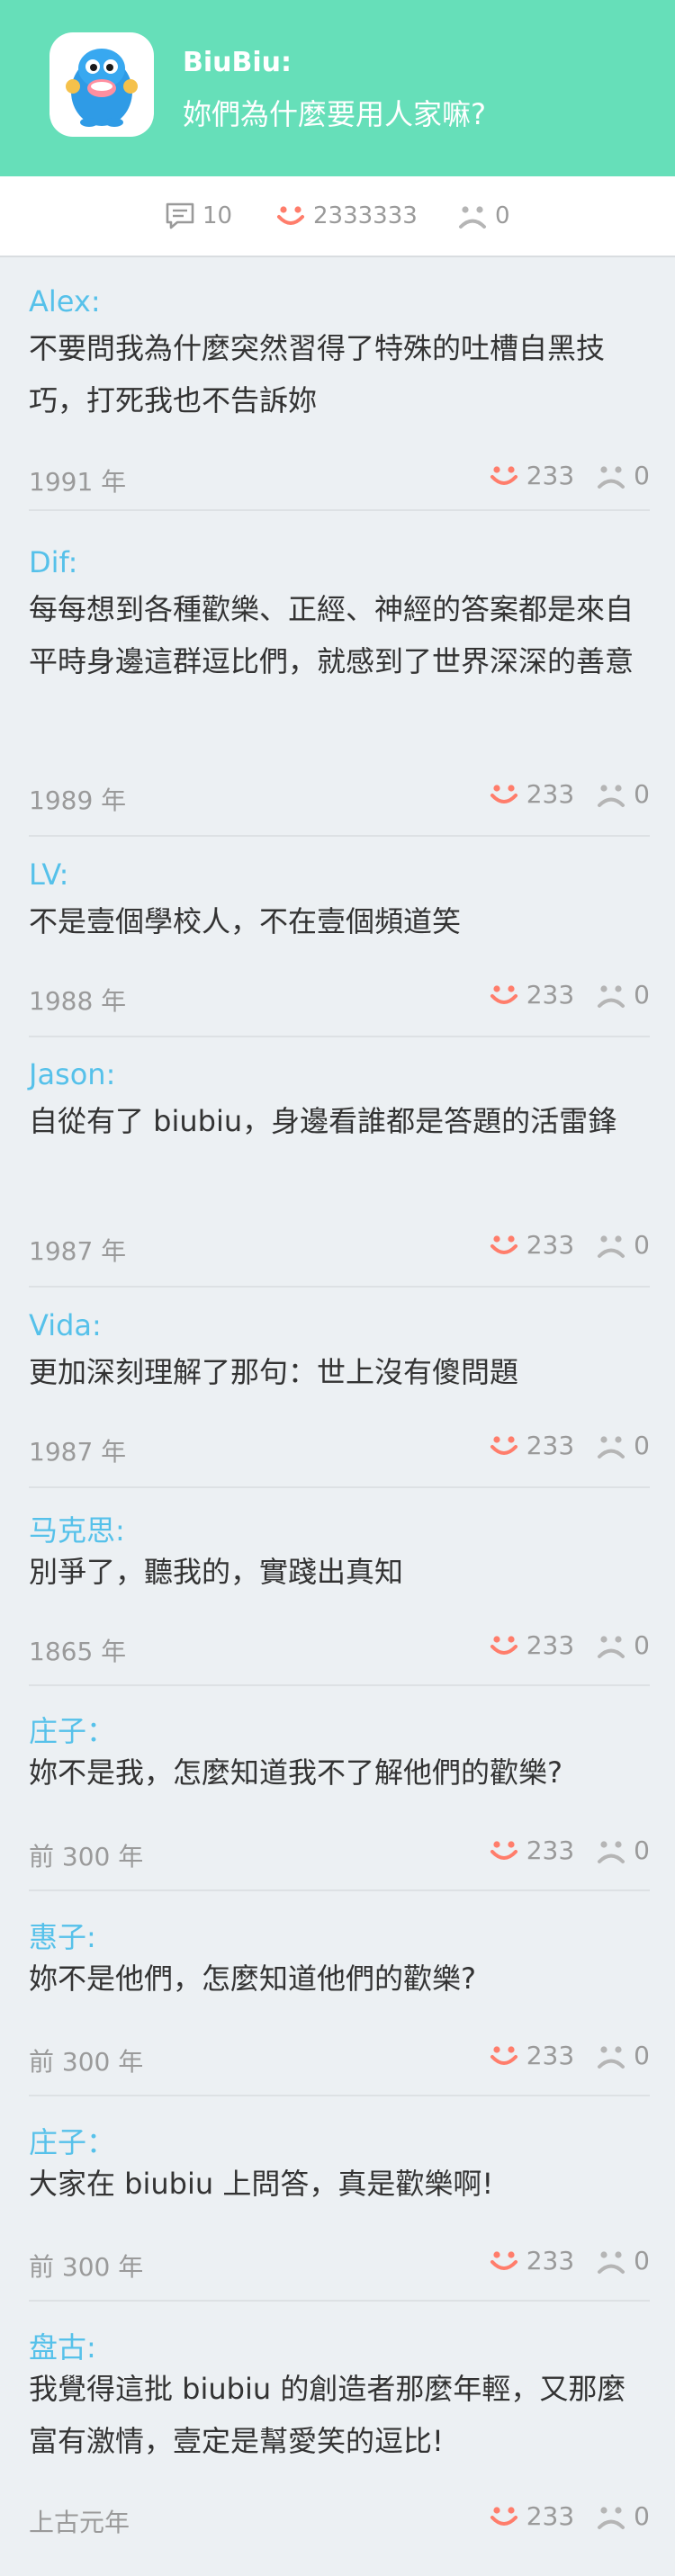 The width and height of the screenshot is (675, 2576). I want to click on comment-author: 盘古:, so click(62, 2345).